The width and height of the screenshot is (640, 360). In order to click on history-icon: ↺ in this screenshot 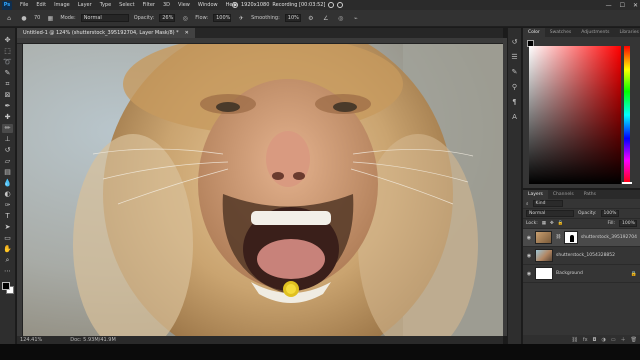, I will do `click(514, 42)`.